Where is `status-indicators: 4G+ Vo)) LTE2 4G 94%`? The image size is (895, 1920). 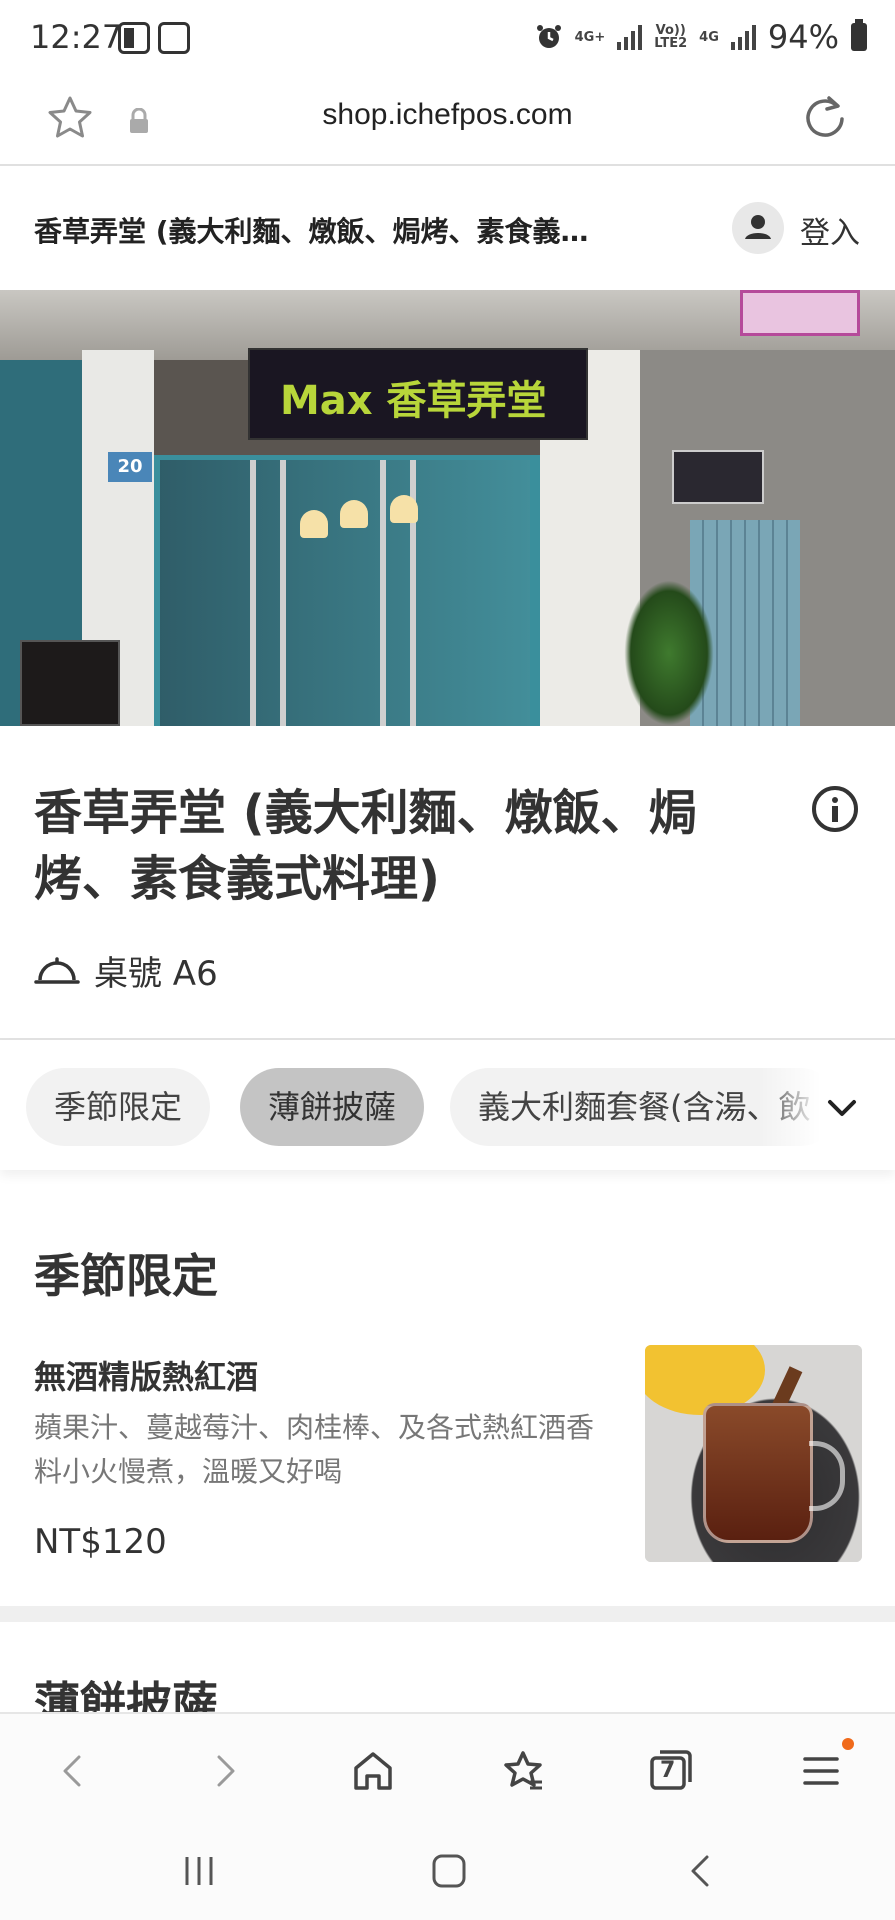
status-indicators: 4G+ Vo)) LTE2 4G 94% is located at coordinates (701, 37).